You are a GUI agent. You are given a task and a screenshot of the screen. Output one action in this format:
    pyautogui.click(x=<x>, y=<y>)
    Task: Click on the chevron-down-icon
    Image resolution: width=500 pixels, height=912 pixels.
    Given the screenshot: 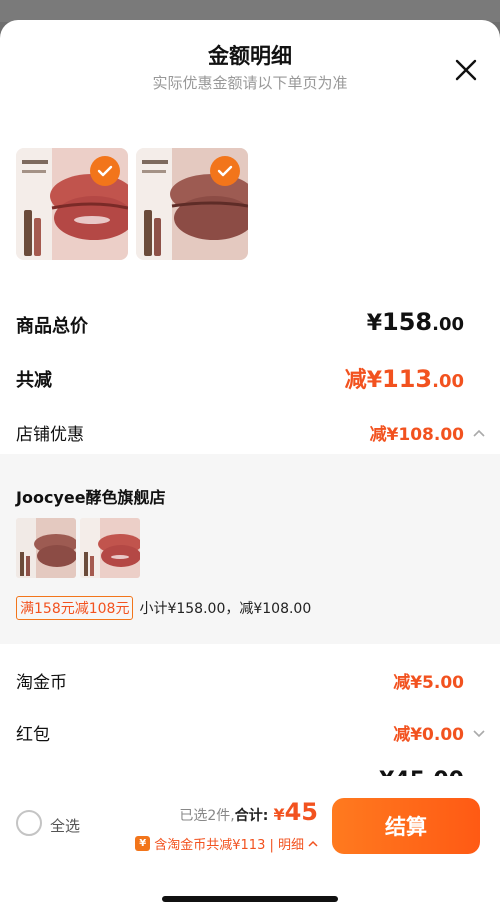 What is the action you would take?
    pyautogui.click(x=479, y=733)
    